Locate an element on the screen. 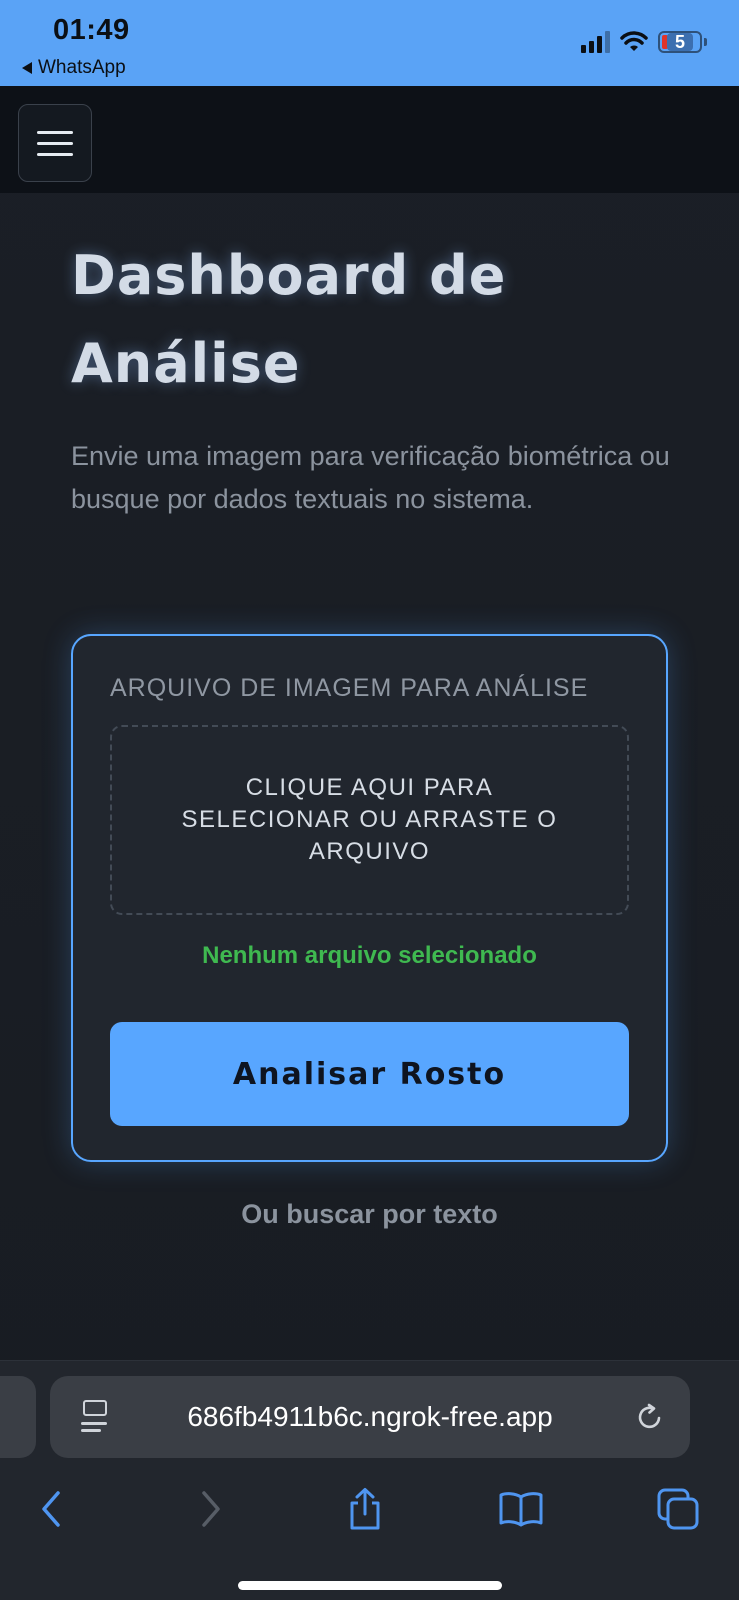 This screenshot has width=739, height=1600. previous-tab-stub is located at coordinates (18, 1417).